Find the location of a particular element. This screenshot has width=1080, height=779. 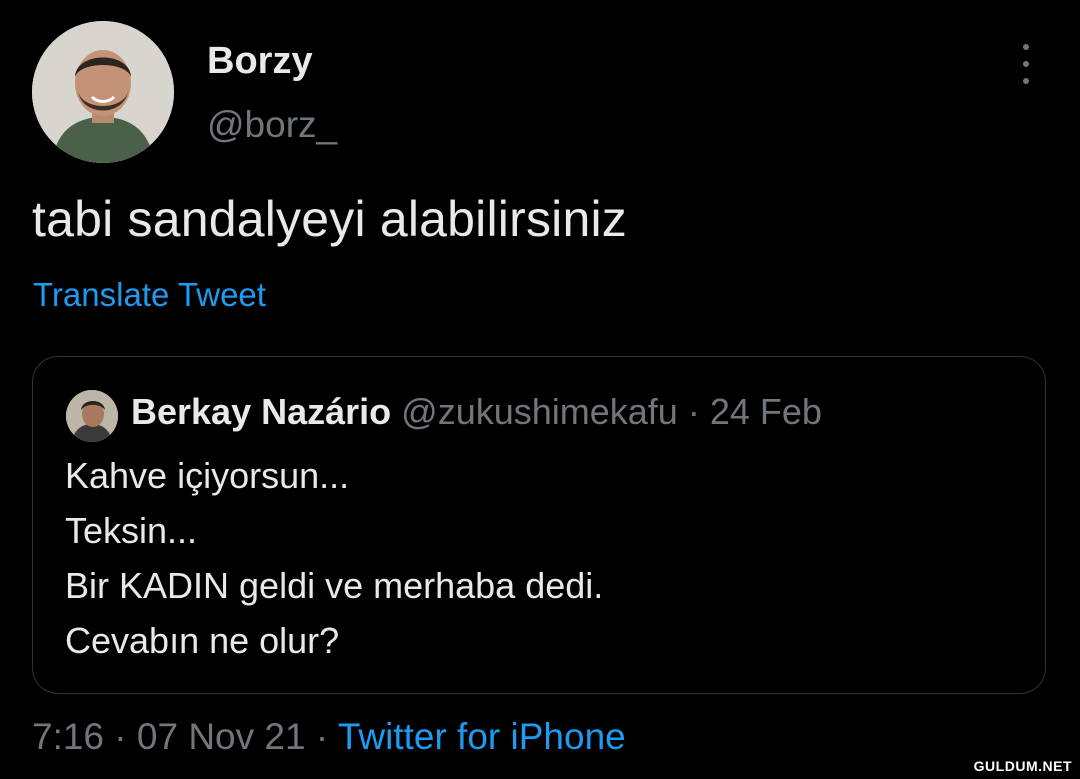

more-options-button is located at coordinates (1026, 64).